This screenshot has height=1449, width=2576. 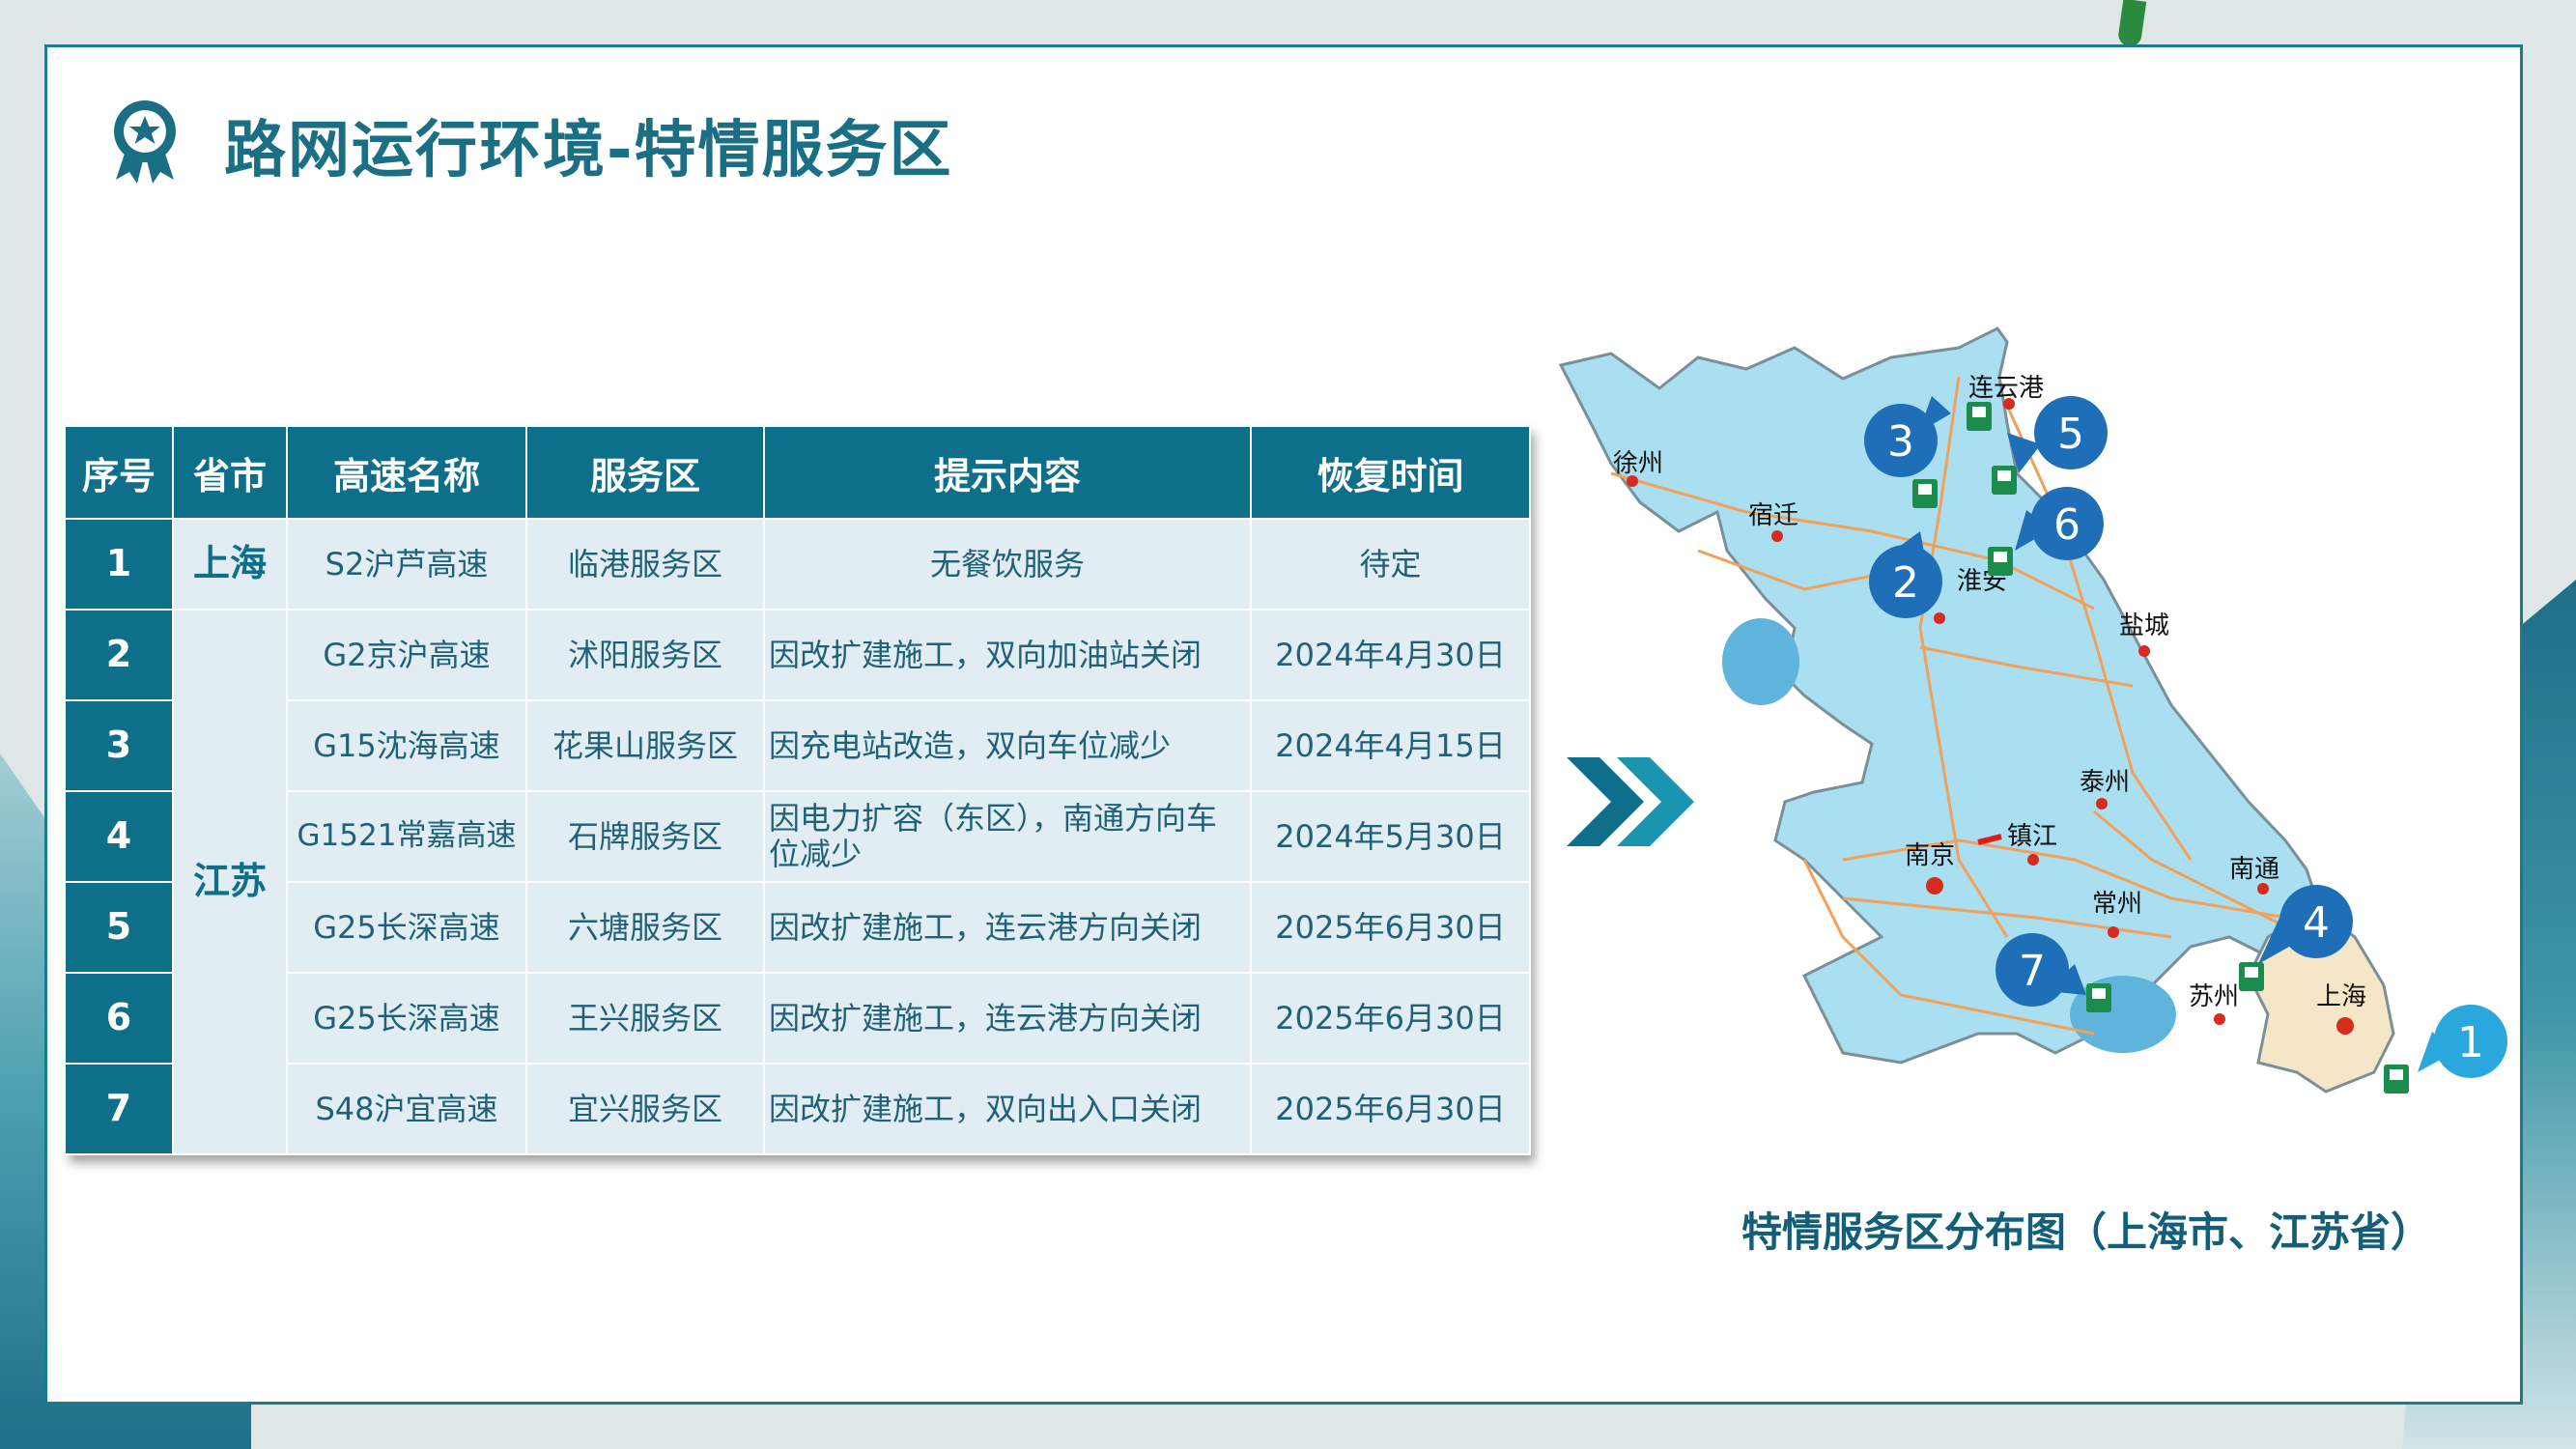 I want to click on row-province: 上海, so click(x=230, y=564).